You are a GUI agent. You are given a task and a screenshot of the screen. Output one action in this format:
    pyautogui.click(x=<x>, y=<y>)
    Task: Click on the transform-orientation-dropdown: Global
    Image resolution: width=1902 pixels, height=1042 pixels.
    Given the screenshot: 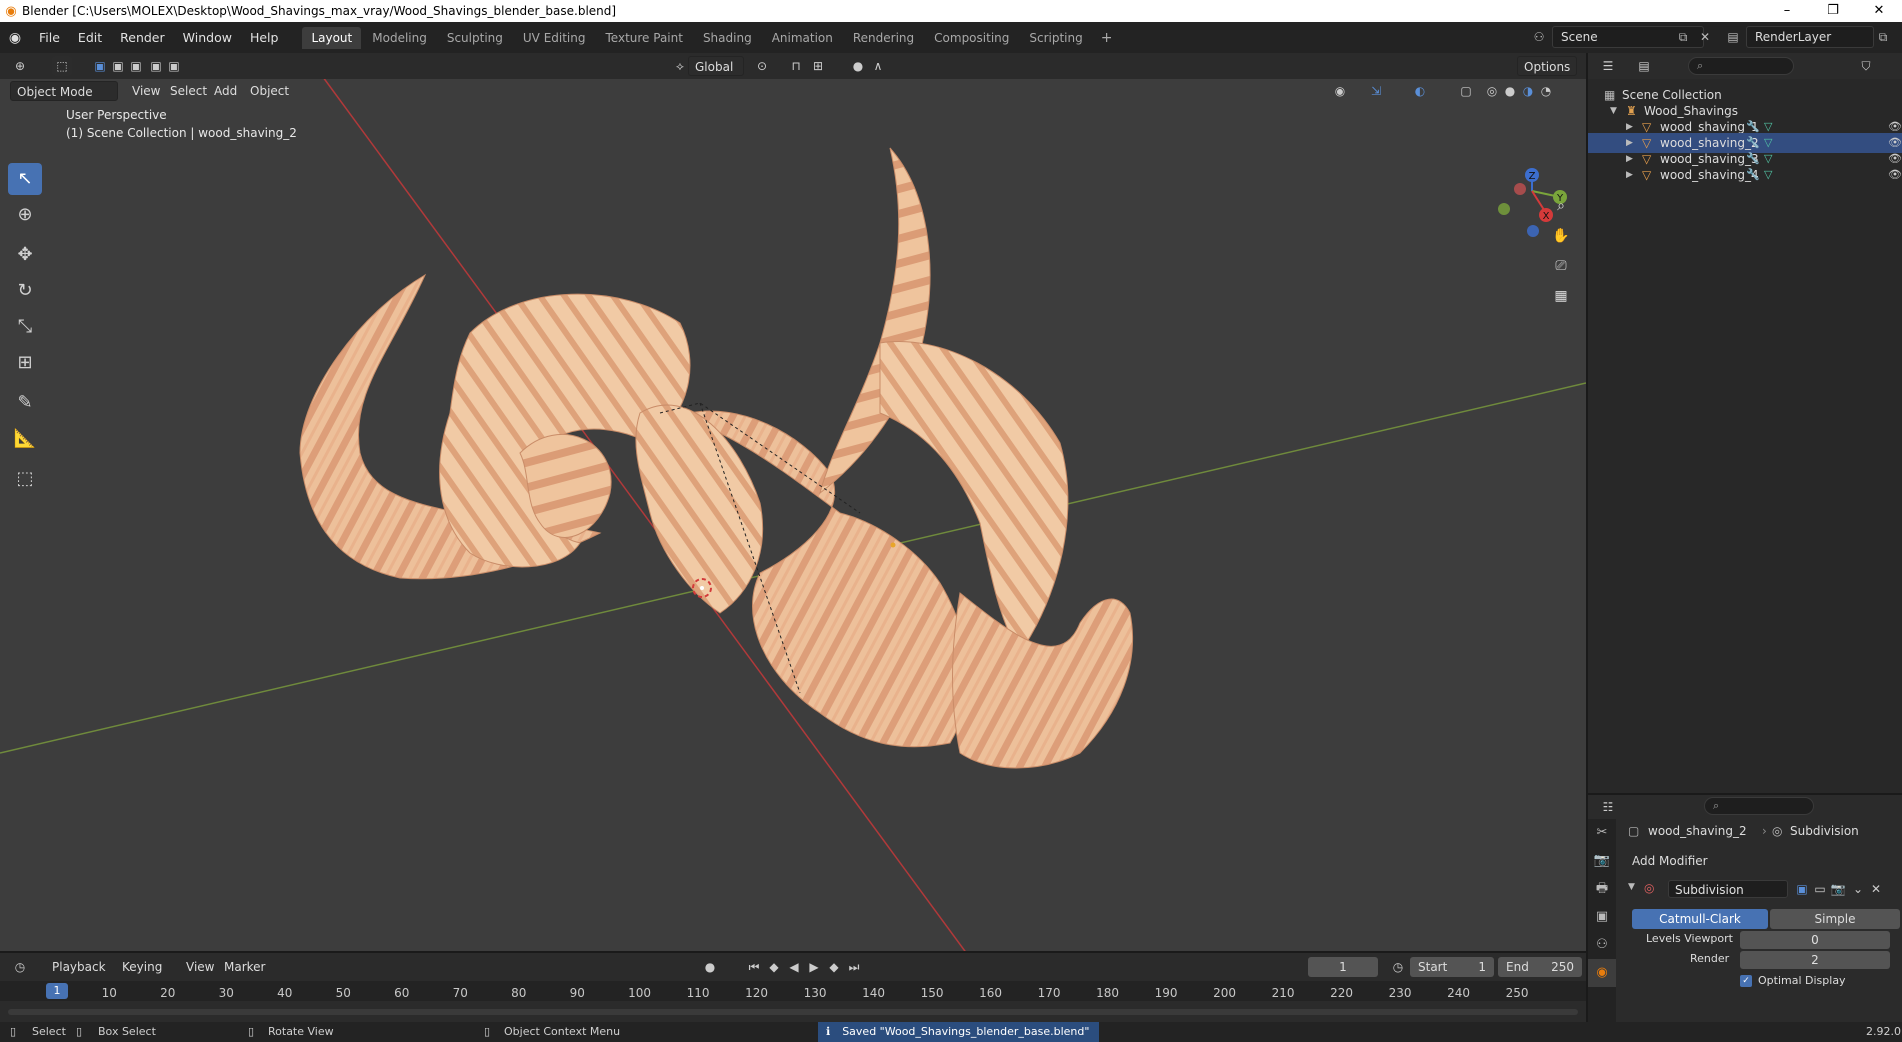 What is the action you would take?
    pyautogui.click(x=716, y=66)
    